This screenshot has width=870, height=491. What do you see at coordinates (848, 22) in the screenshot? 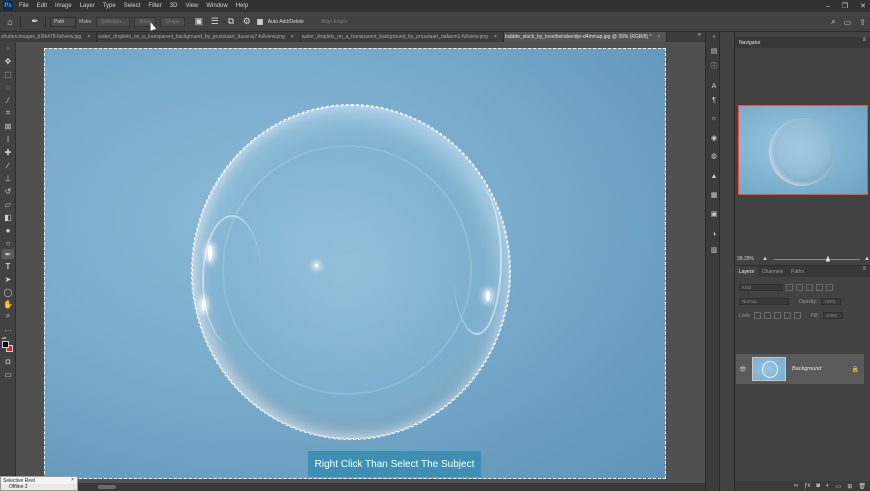
I see `workspace-icon: ▭` at bounding box center [848, 22].